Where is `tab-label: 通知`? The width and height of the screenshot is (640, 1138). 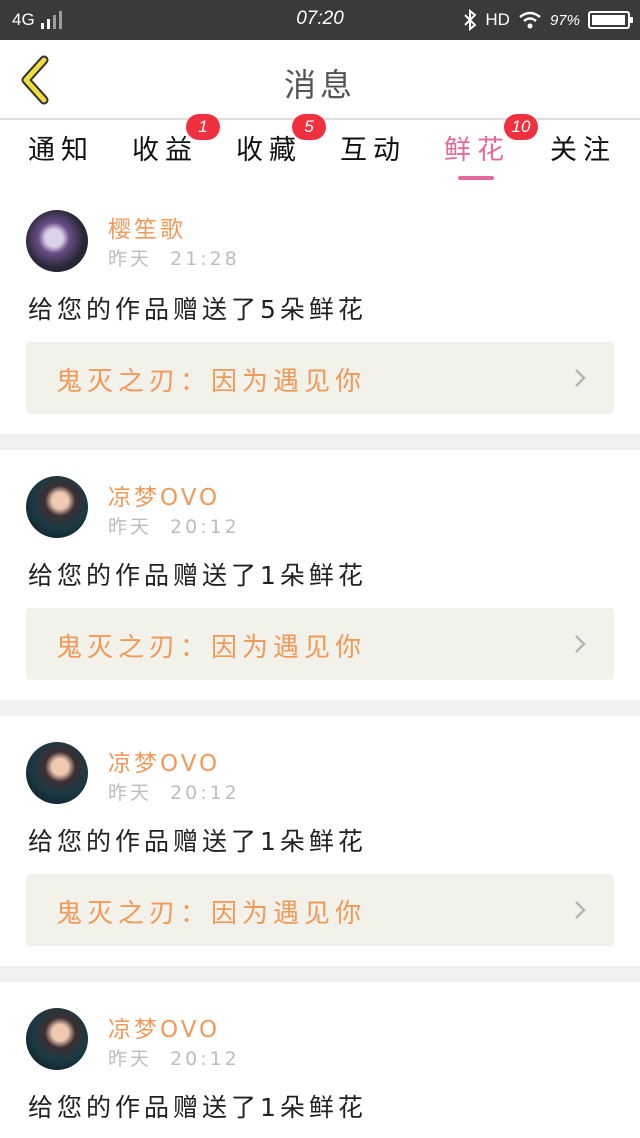 tab-label: 通知 is located at coordinates (61, 150).